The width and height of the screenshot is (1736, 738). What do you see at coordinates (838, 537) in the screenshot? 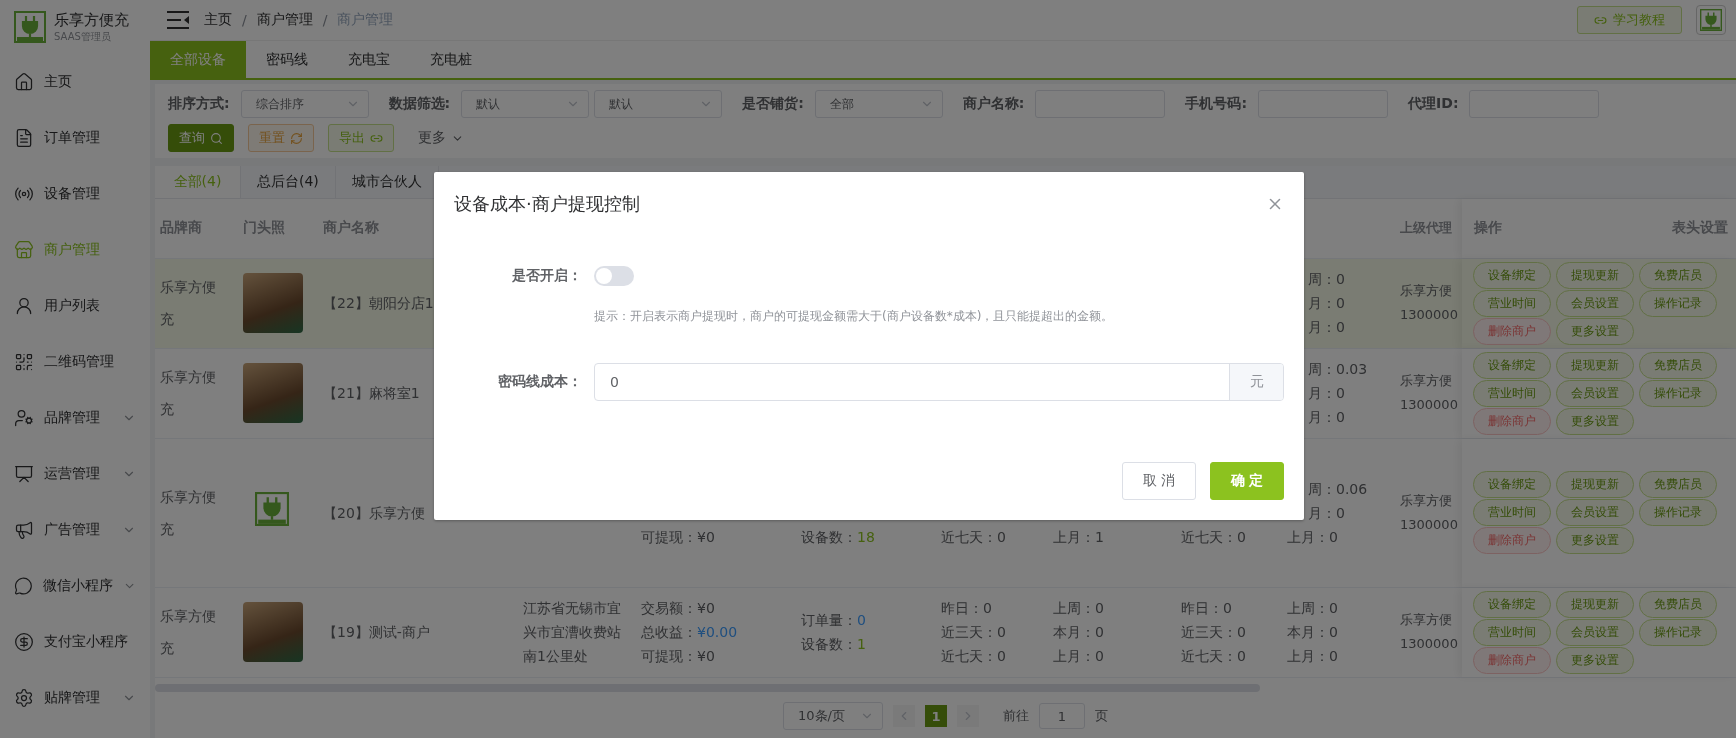
I see `stat-line: 设备数：18` at bounding box center [838, 537].